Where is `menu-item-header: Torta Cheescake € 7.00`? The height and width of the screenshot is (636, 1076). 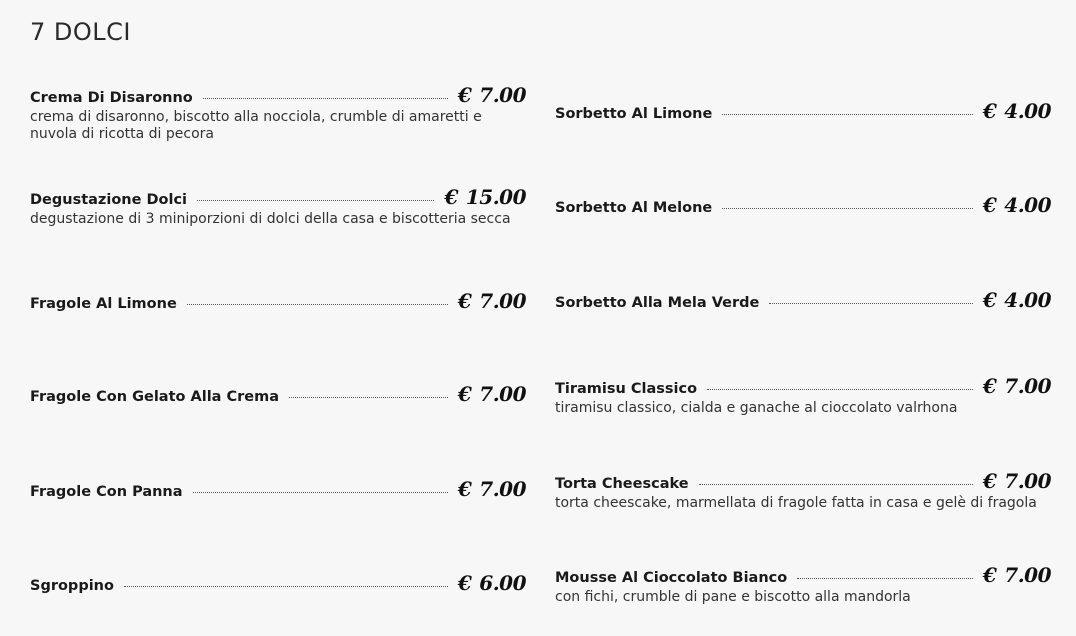
menu-item-header: Torta Cheescake € 7.00 is located at coordinates (803, 481).